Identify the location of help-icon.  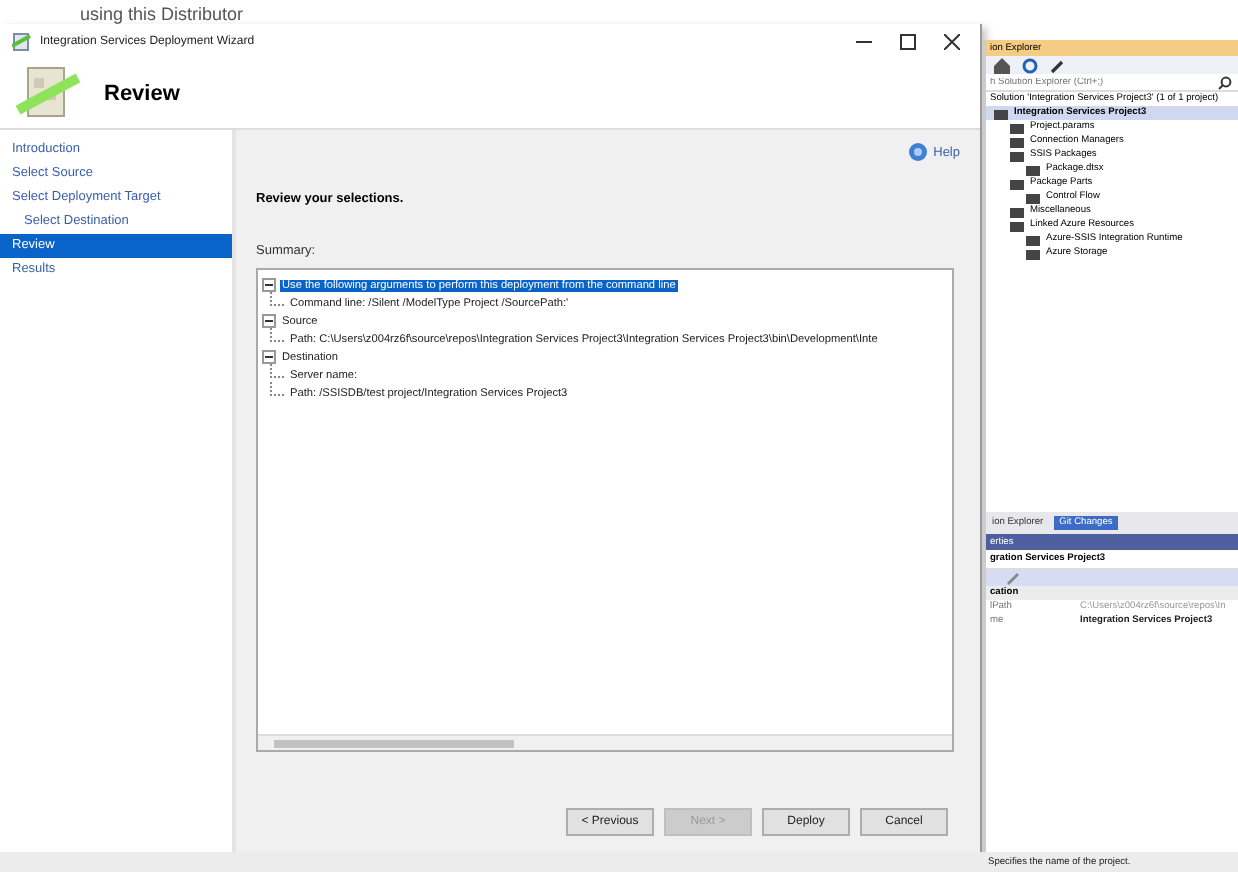
(917, 152).